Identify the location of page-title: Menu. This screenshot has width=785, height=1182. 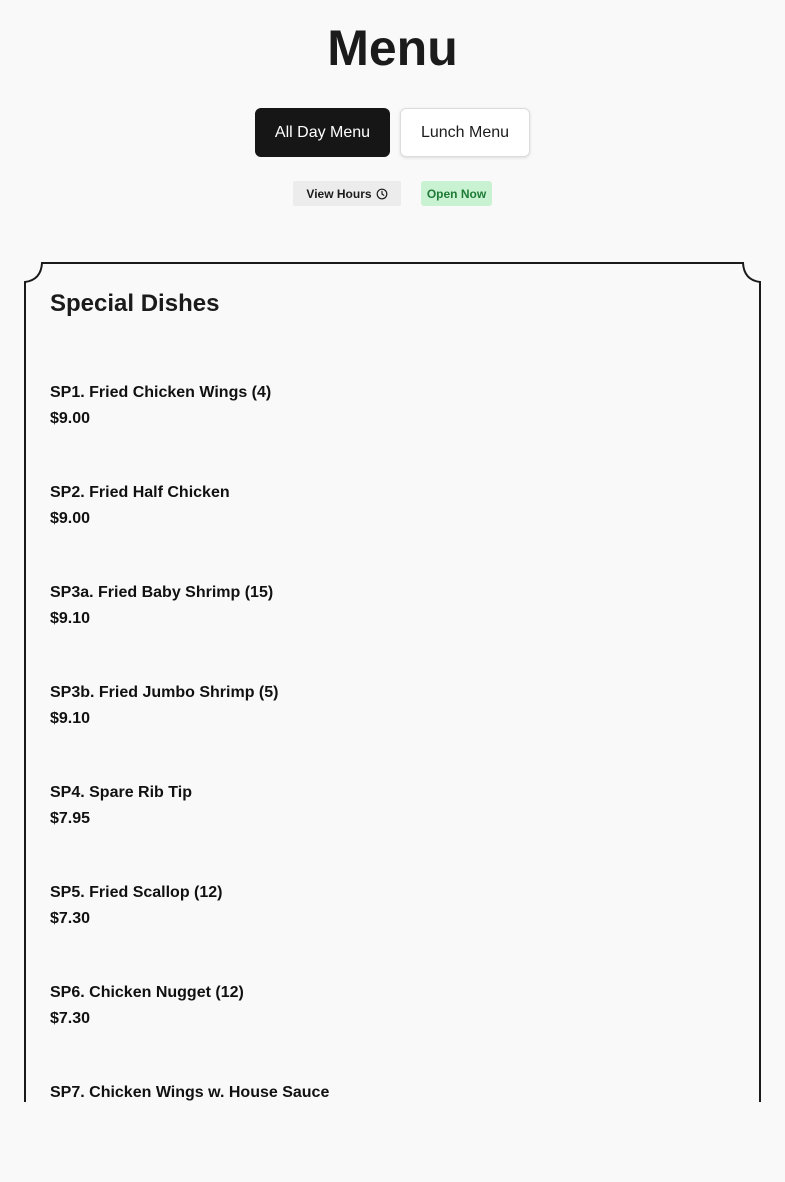
(392, 48).